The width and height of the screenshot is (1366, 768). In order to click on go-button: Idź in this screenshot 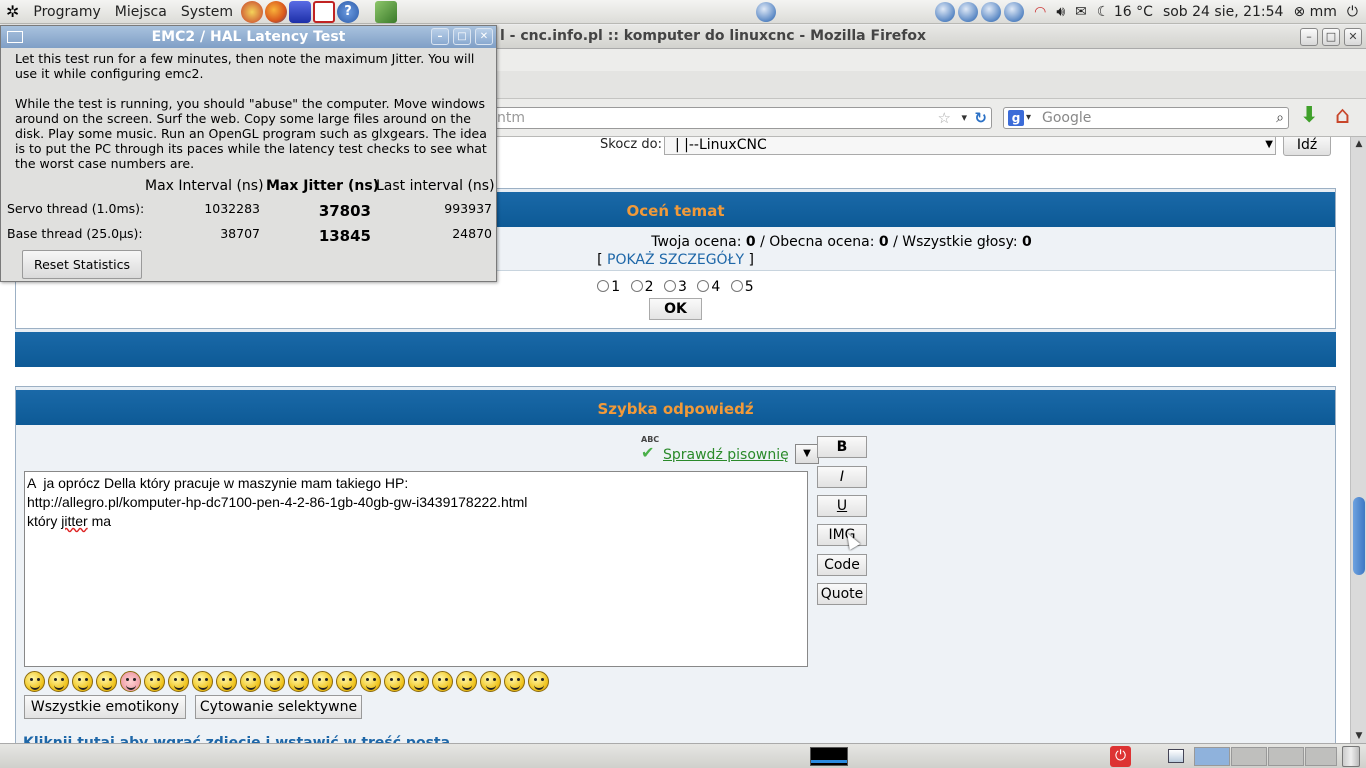, I will do `click(1307, 146)`.